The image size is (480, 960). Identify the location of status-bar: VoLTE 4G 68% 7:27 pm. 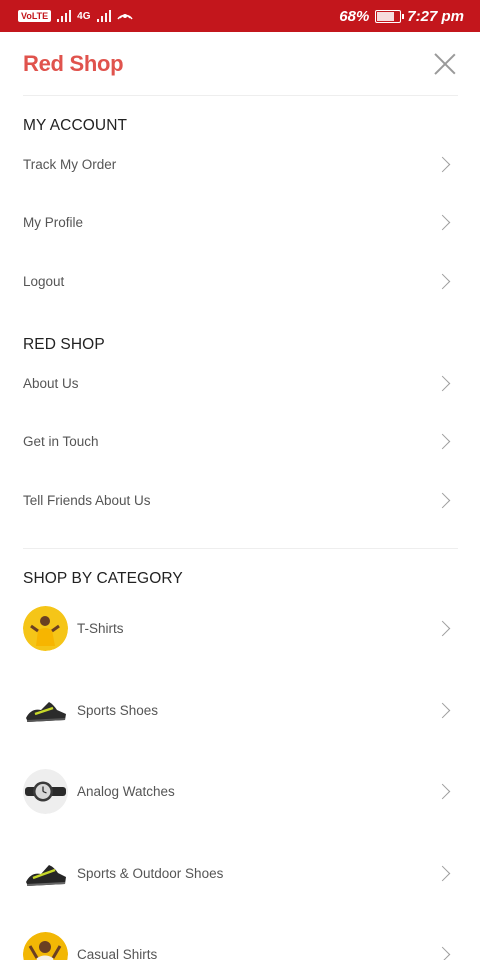
(240, 16).